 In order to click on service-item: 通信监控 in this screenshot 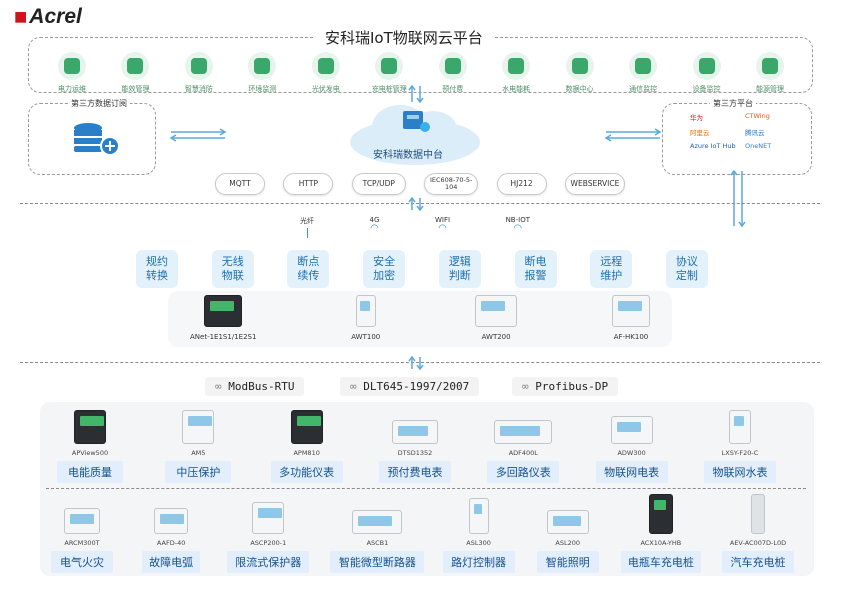, I will do `click(643, 73)`.